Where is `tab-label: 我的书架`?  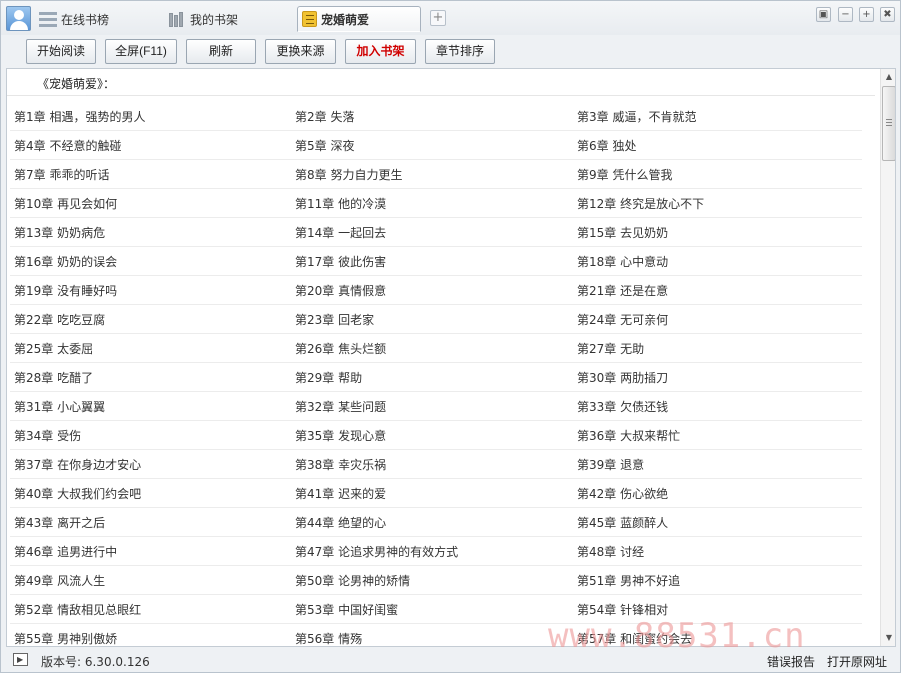
tab-label: 我的书架 is located at coordinates (214, 19).